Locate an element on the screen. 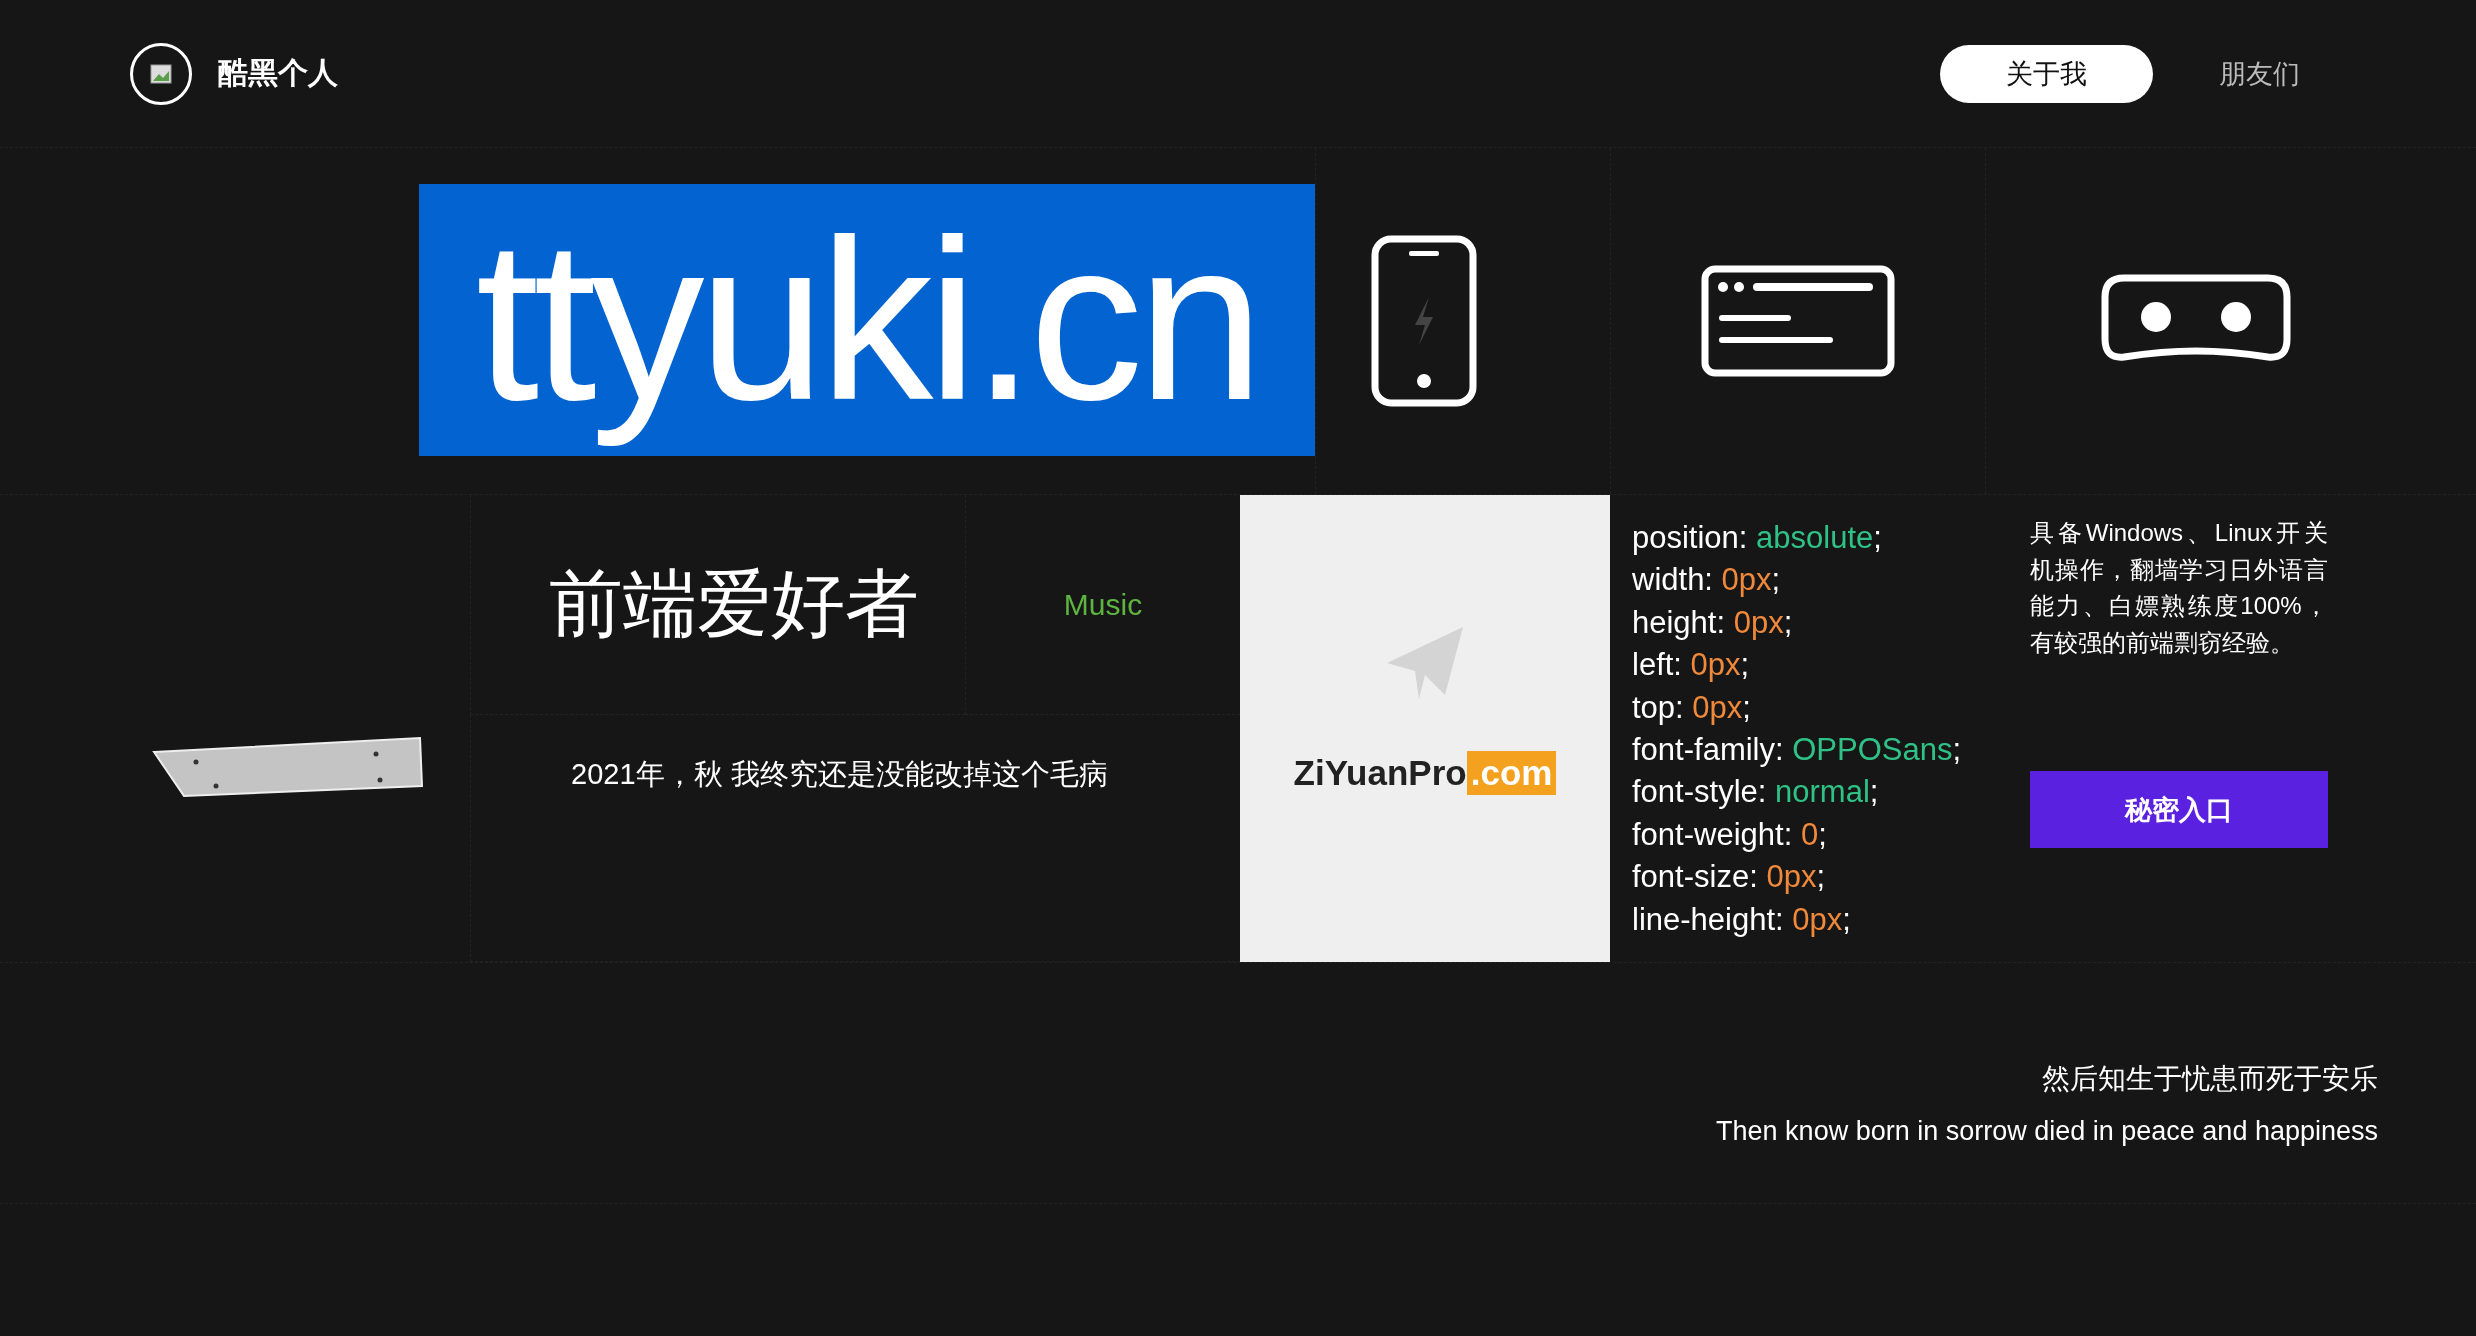 Image resolution: width=2476 pixels, height=1336 pixels. code-line: top: 0px; is located at coordinates (1692, 707).